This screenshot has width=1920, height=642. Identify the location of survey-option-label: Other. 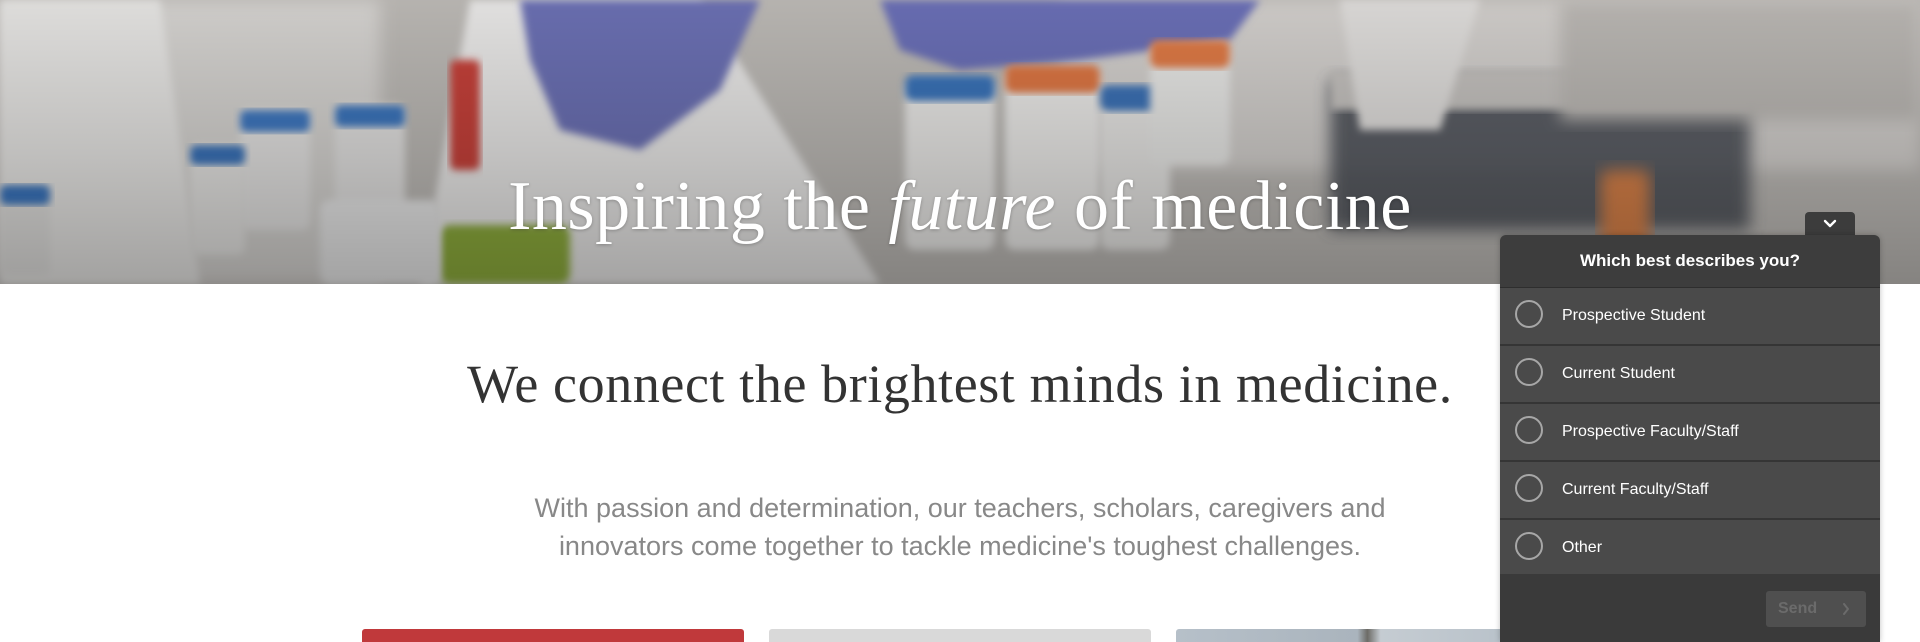
(1582, 547).